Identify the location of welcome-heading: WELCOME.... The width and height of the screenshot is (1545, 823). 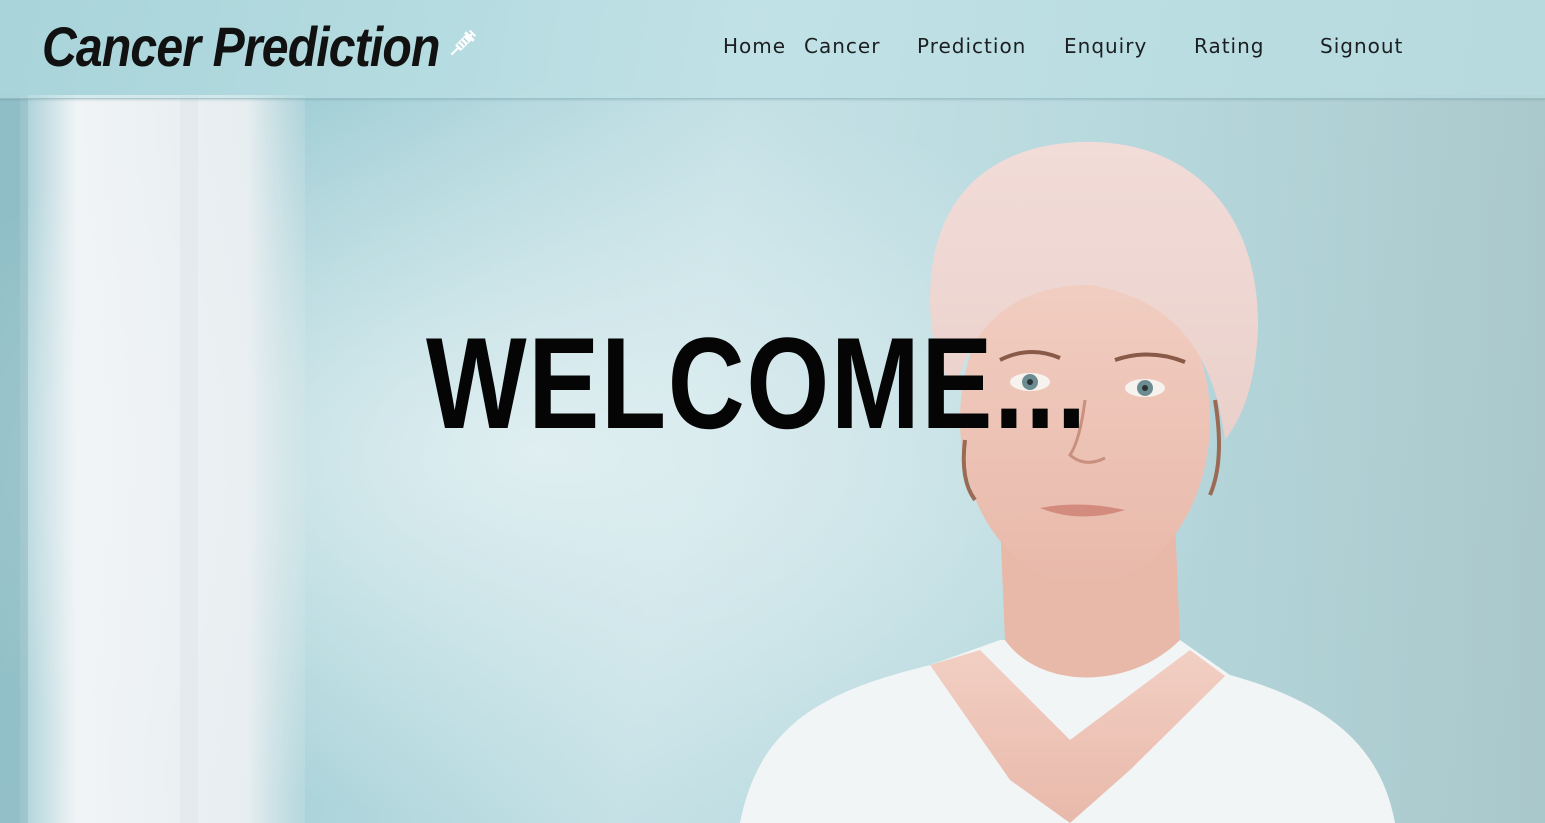
(757, 383).